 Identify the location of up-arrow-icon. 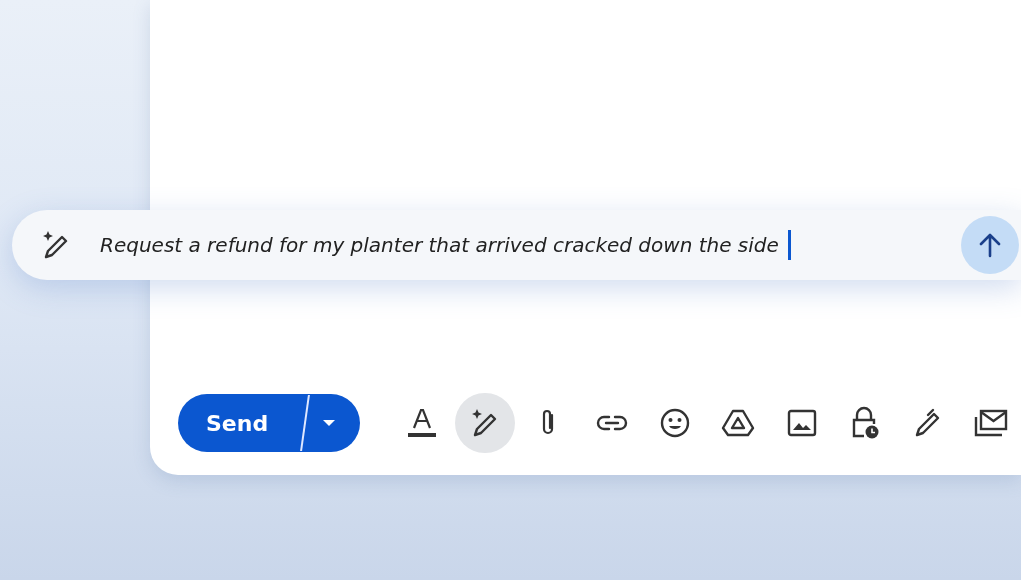
(990, 245).